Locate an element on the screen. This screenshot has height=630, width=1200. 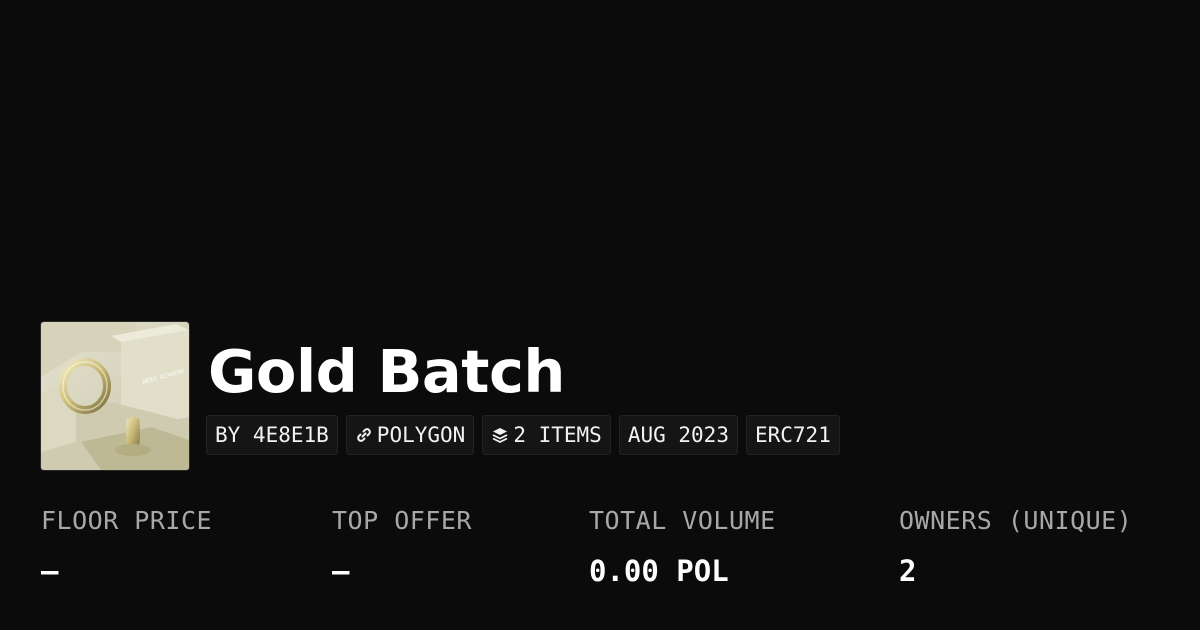
collection-avatar: WEB3 ACADEMY is located at coordinates (115, 396).